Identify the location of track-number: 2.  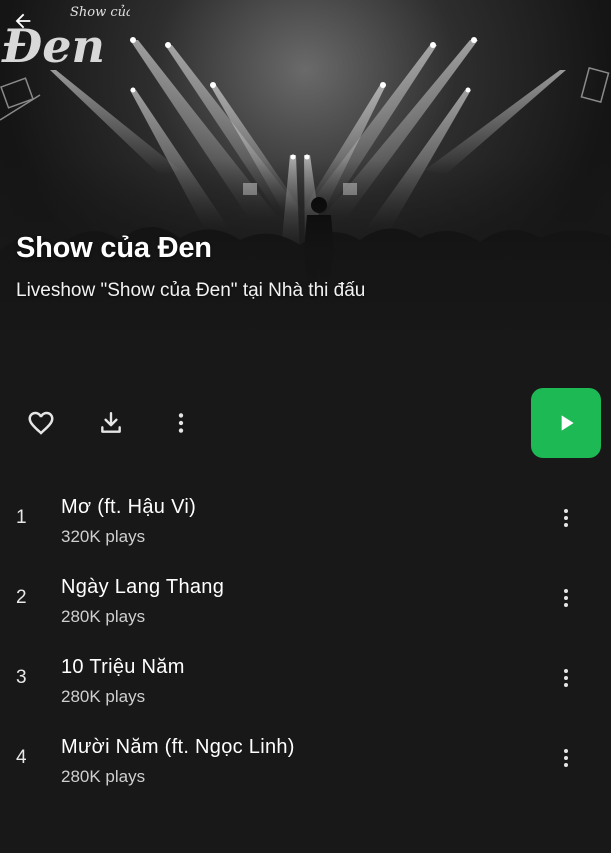
(21, 597).